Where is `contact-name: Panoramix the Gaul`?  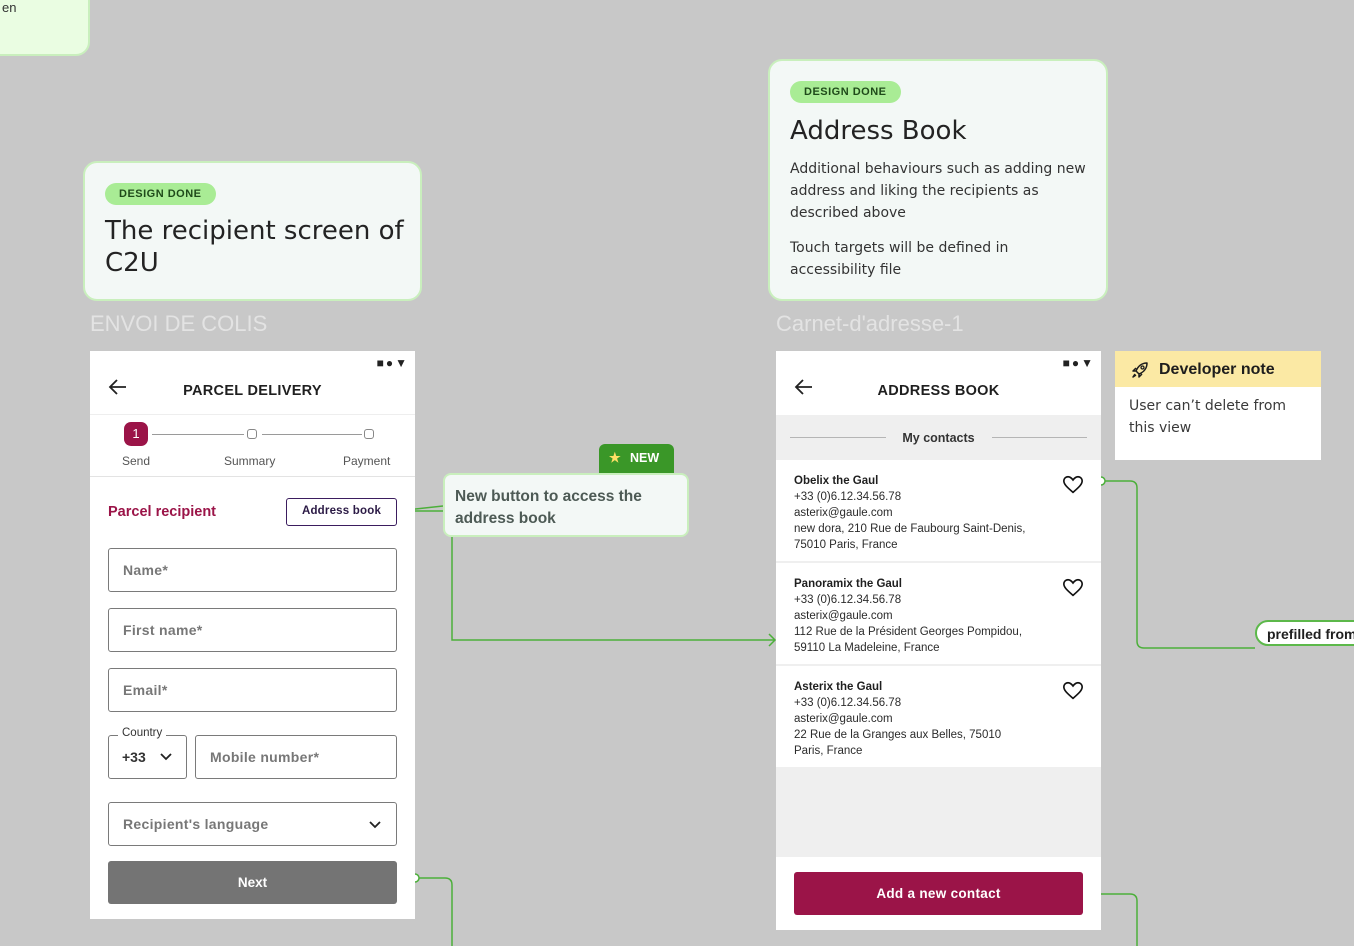 contact-name: Panoramix the Gaul is located at coordinates (848, 584).